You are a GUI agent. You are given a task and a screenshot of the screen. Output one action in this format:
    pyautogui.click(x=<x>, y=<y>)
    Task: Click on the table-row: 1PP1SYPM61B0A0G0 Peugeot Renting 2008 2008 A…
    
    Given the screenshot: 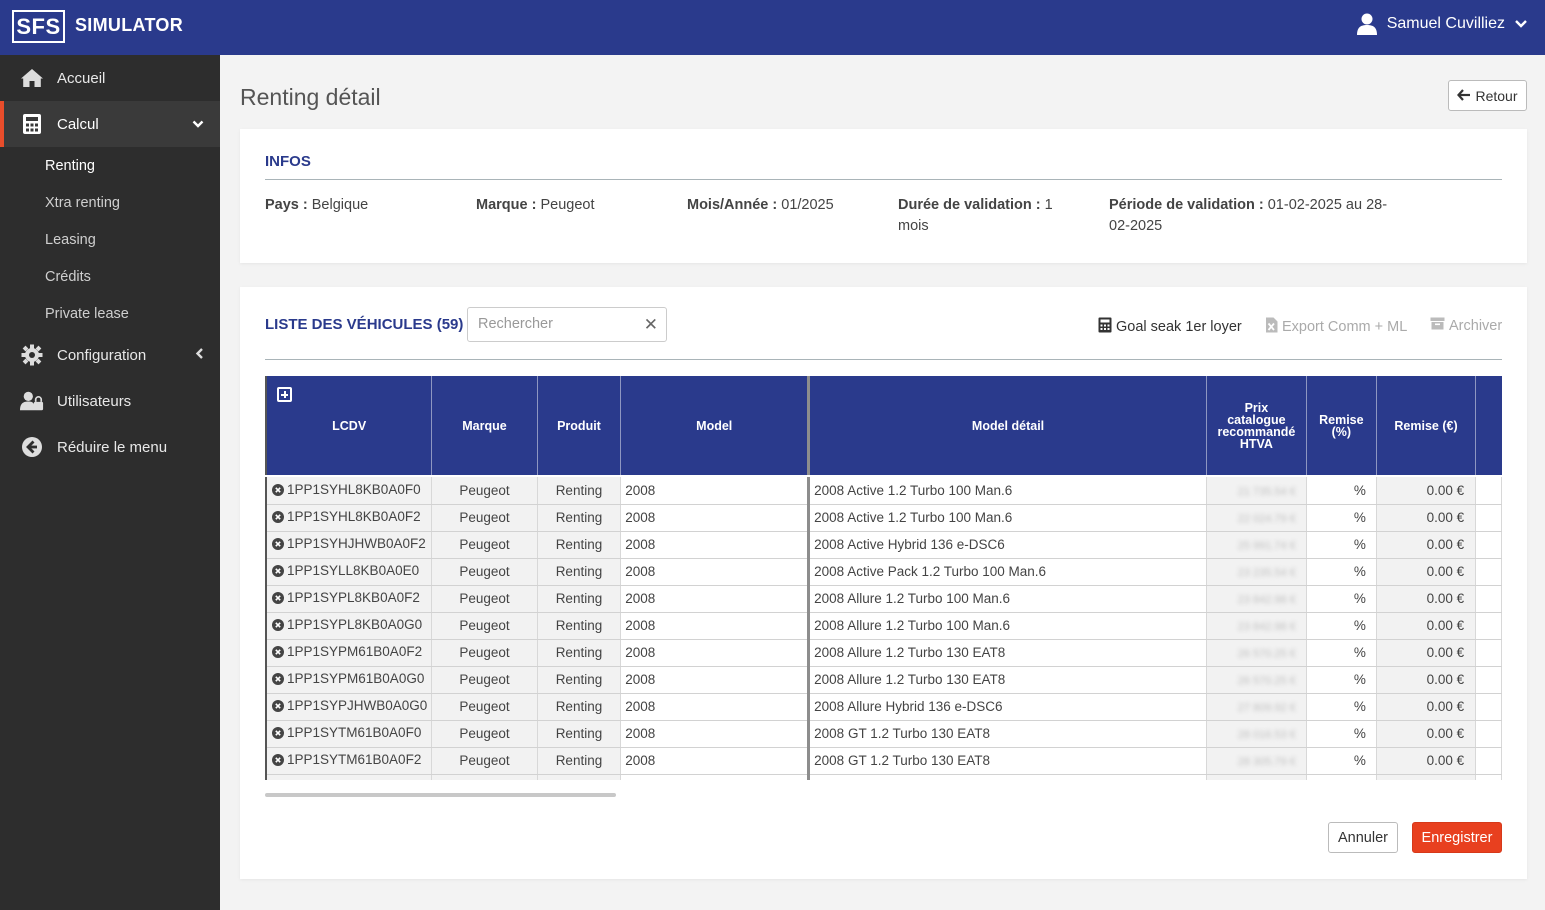 What is the action you would take?
    pyautogui.click(x=883, y=680)
    